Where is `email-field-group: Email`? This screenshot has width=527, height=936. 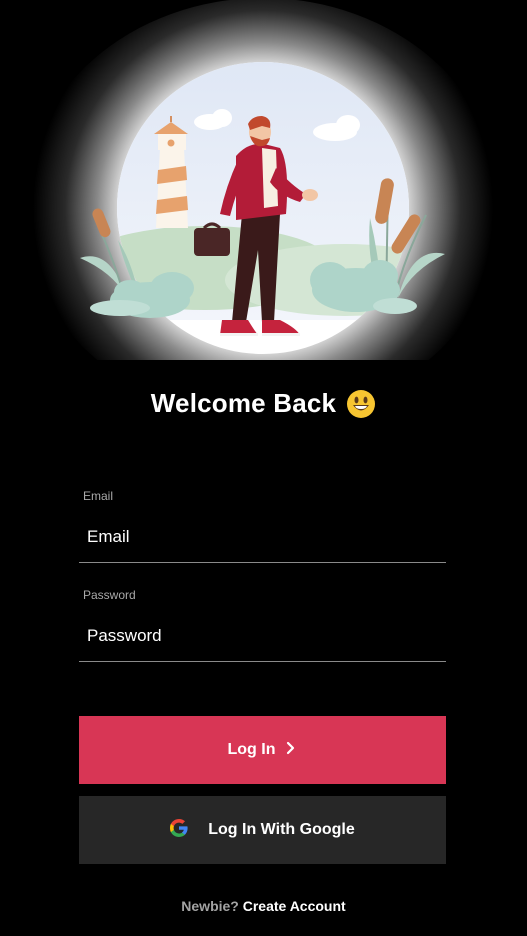 email-field-group: Email is located at coordinates (262, 526).